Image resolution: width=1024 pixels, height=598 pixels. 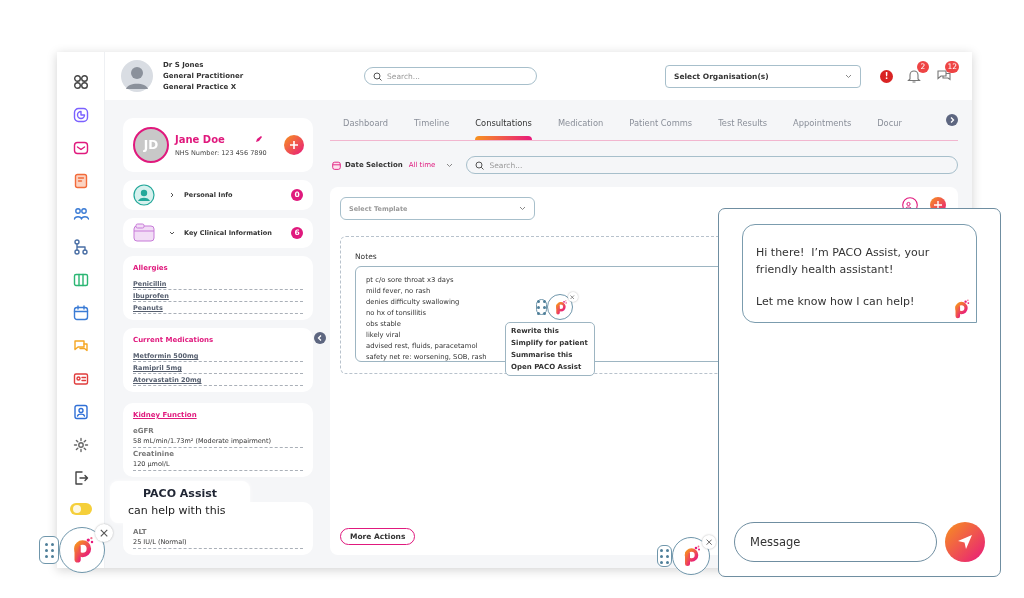 What do you see at coordinates (80, 412) in the screenshot?
I see `contact-icon` at bounding box center [80, 412].